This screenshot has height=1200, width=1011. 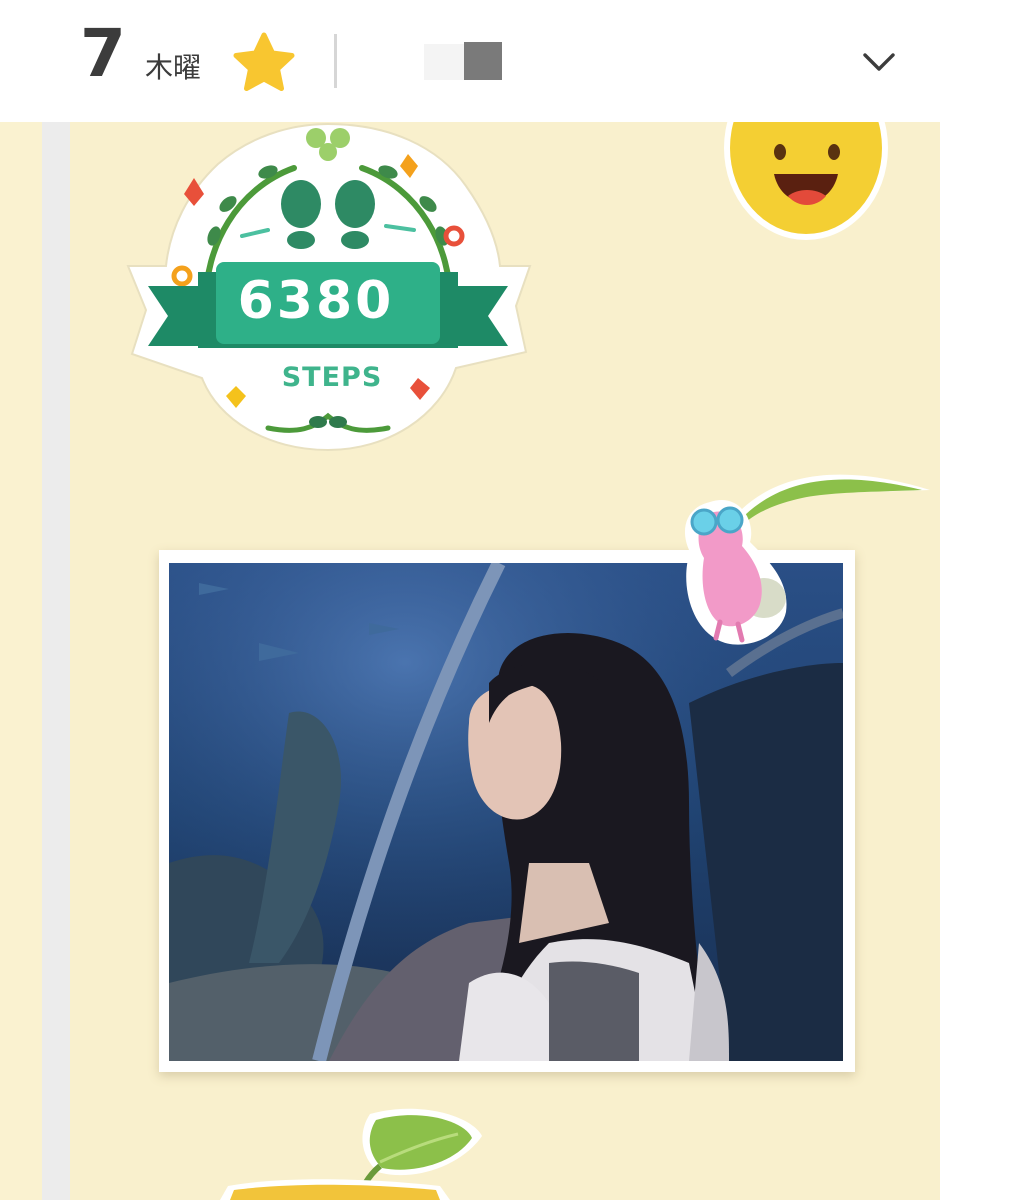 I want to click on redacted-block, so click(x=483, y=61).